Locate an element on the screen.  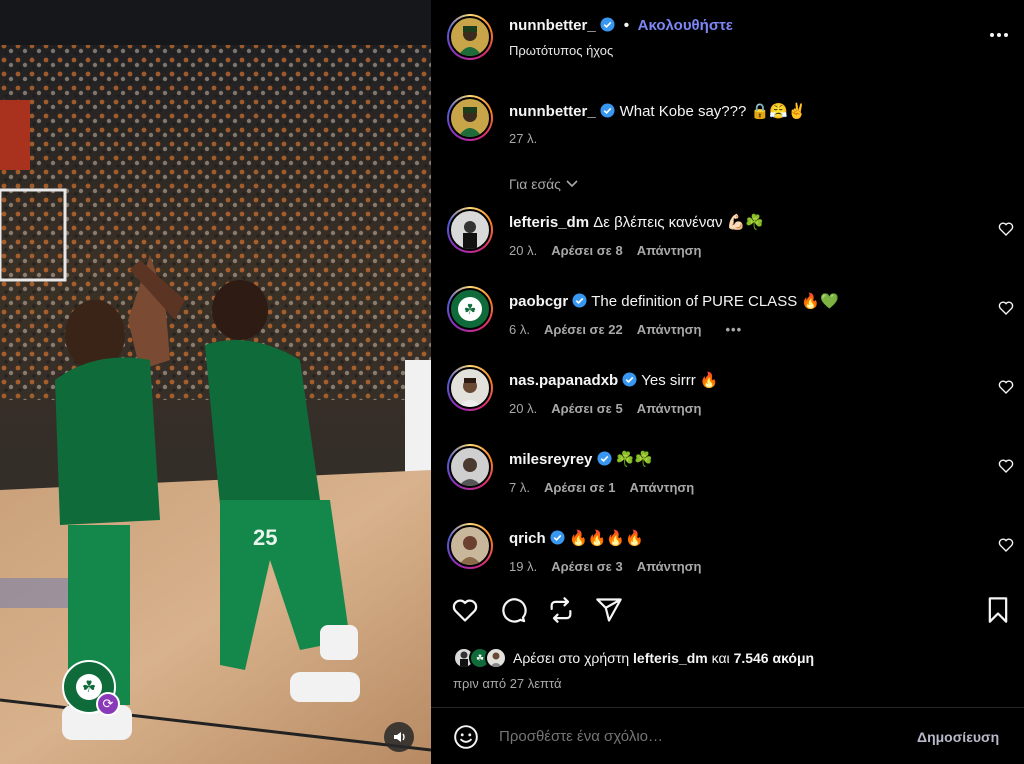
comment-time: 7 λ. is located at coordinates (519, 487).